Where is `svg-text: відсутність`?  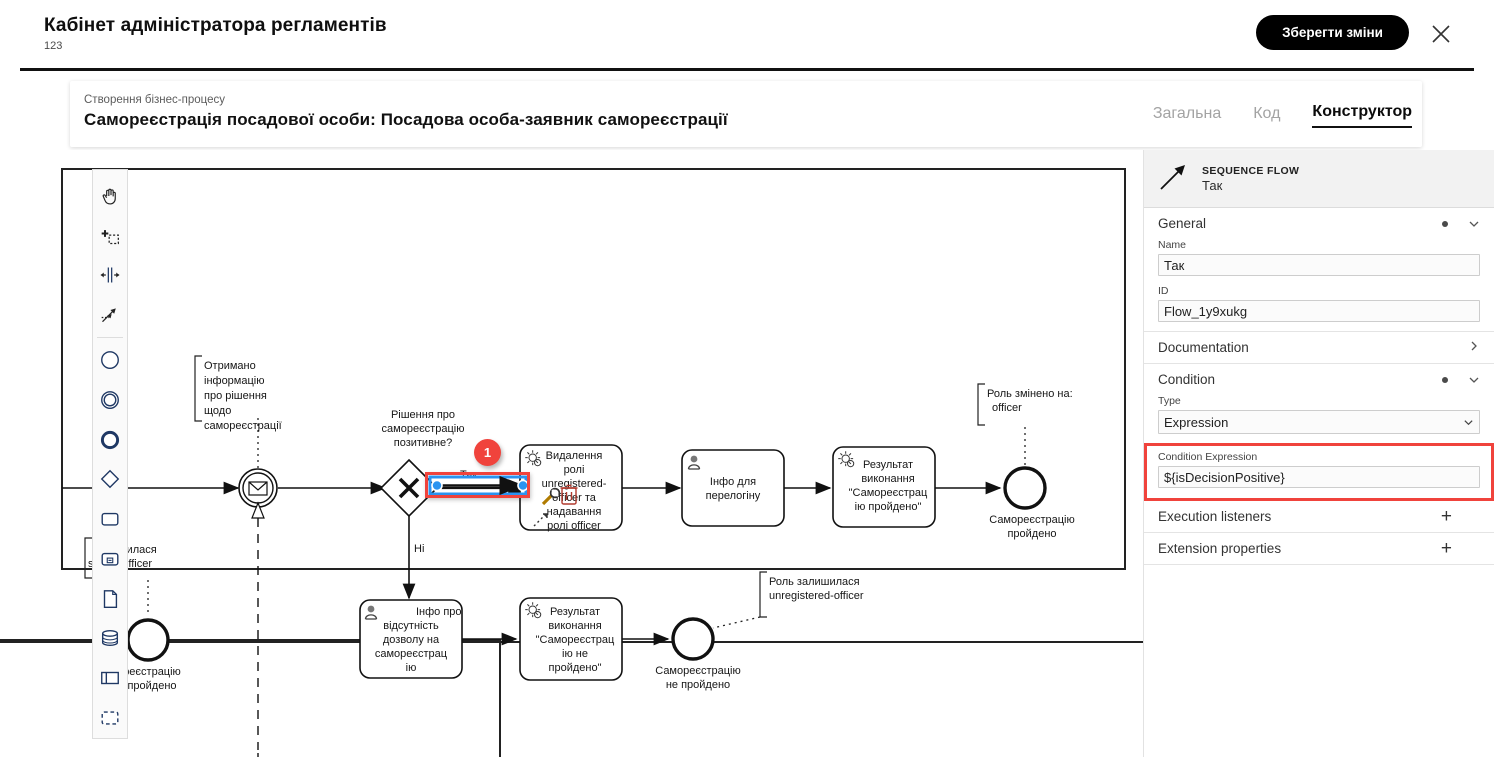 svg-text: відсутність is located at coordinates (411, 626).